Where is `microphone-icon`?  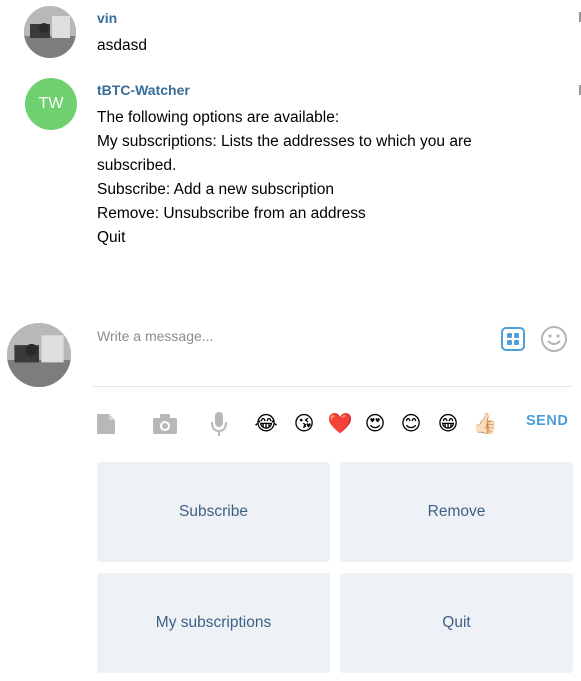
microphone-icon is located at coordinates (219, 424).